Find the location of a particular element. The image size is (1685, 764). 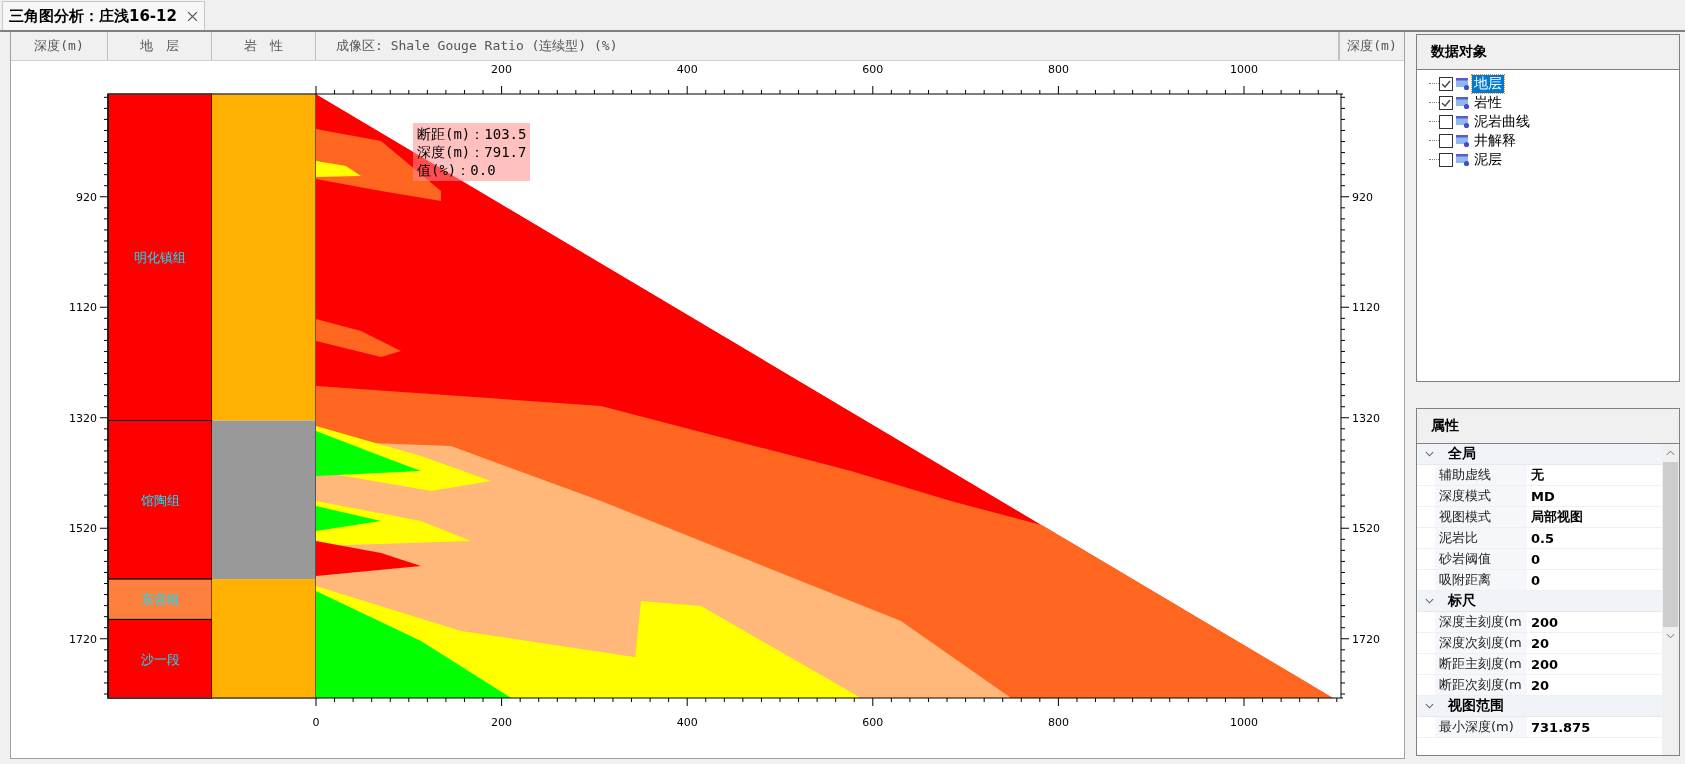

property-value: 0.5 is located at coordinates (1594, 538).